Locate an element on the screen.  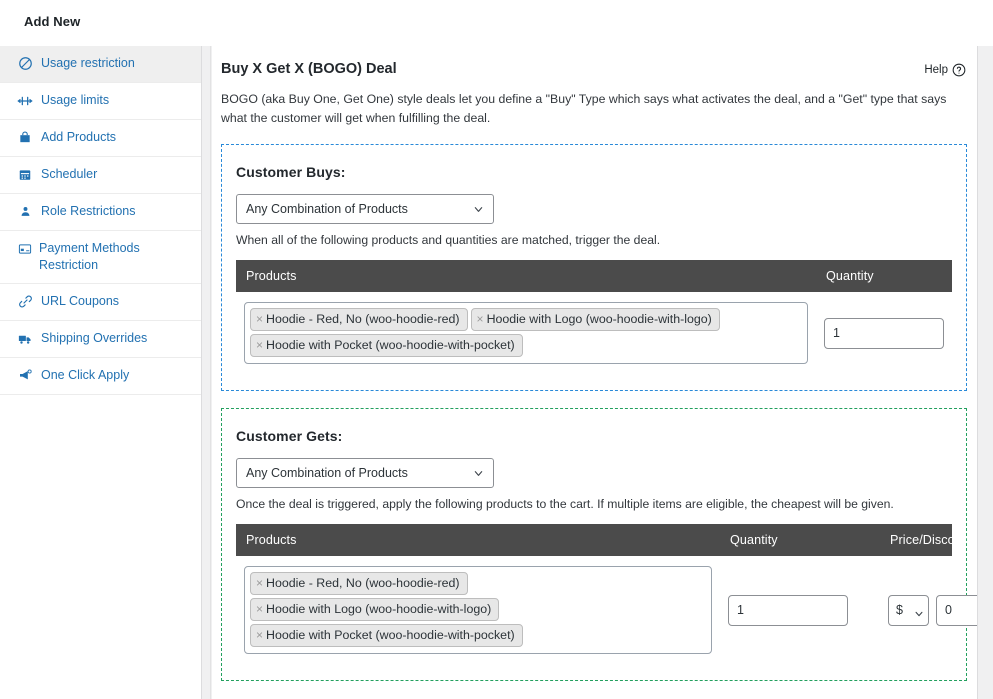
table-header-row: Products Quantity is located at coordinates (594, 276).